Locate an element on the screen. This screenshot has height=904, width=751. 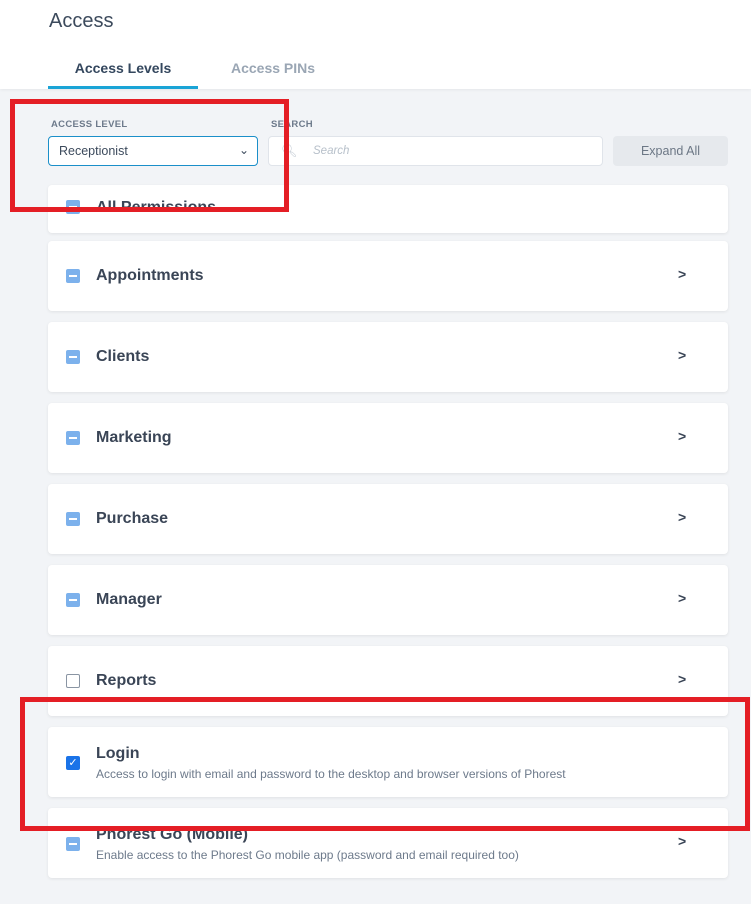
expand-all-button: Expand All is located at coordinates (670, 151).